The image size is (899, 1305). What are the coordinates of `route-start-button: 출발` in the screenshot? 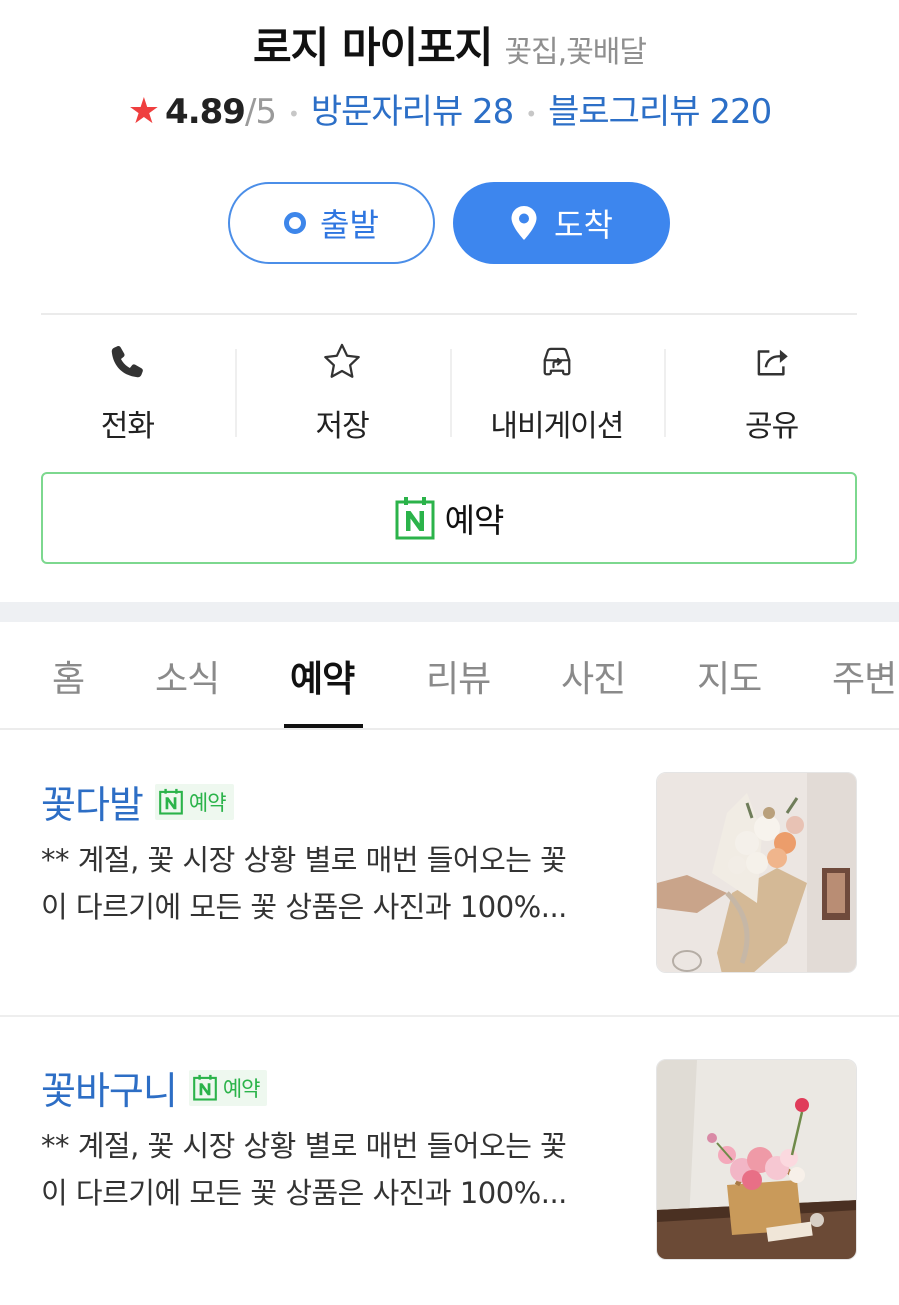 It's located at (331, 223).